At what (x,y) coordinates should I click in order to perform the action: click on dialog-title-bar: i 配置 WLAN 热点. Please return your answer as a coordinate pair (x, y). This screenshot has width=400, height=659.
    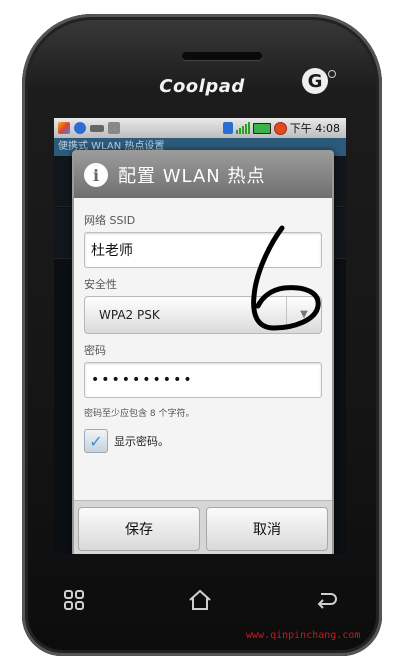
    Looking at the image, I should click on (203, 175).